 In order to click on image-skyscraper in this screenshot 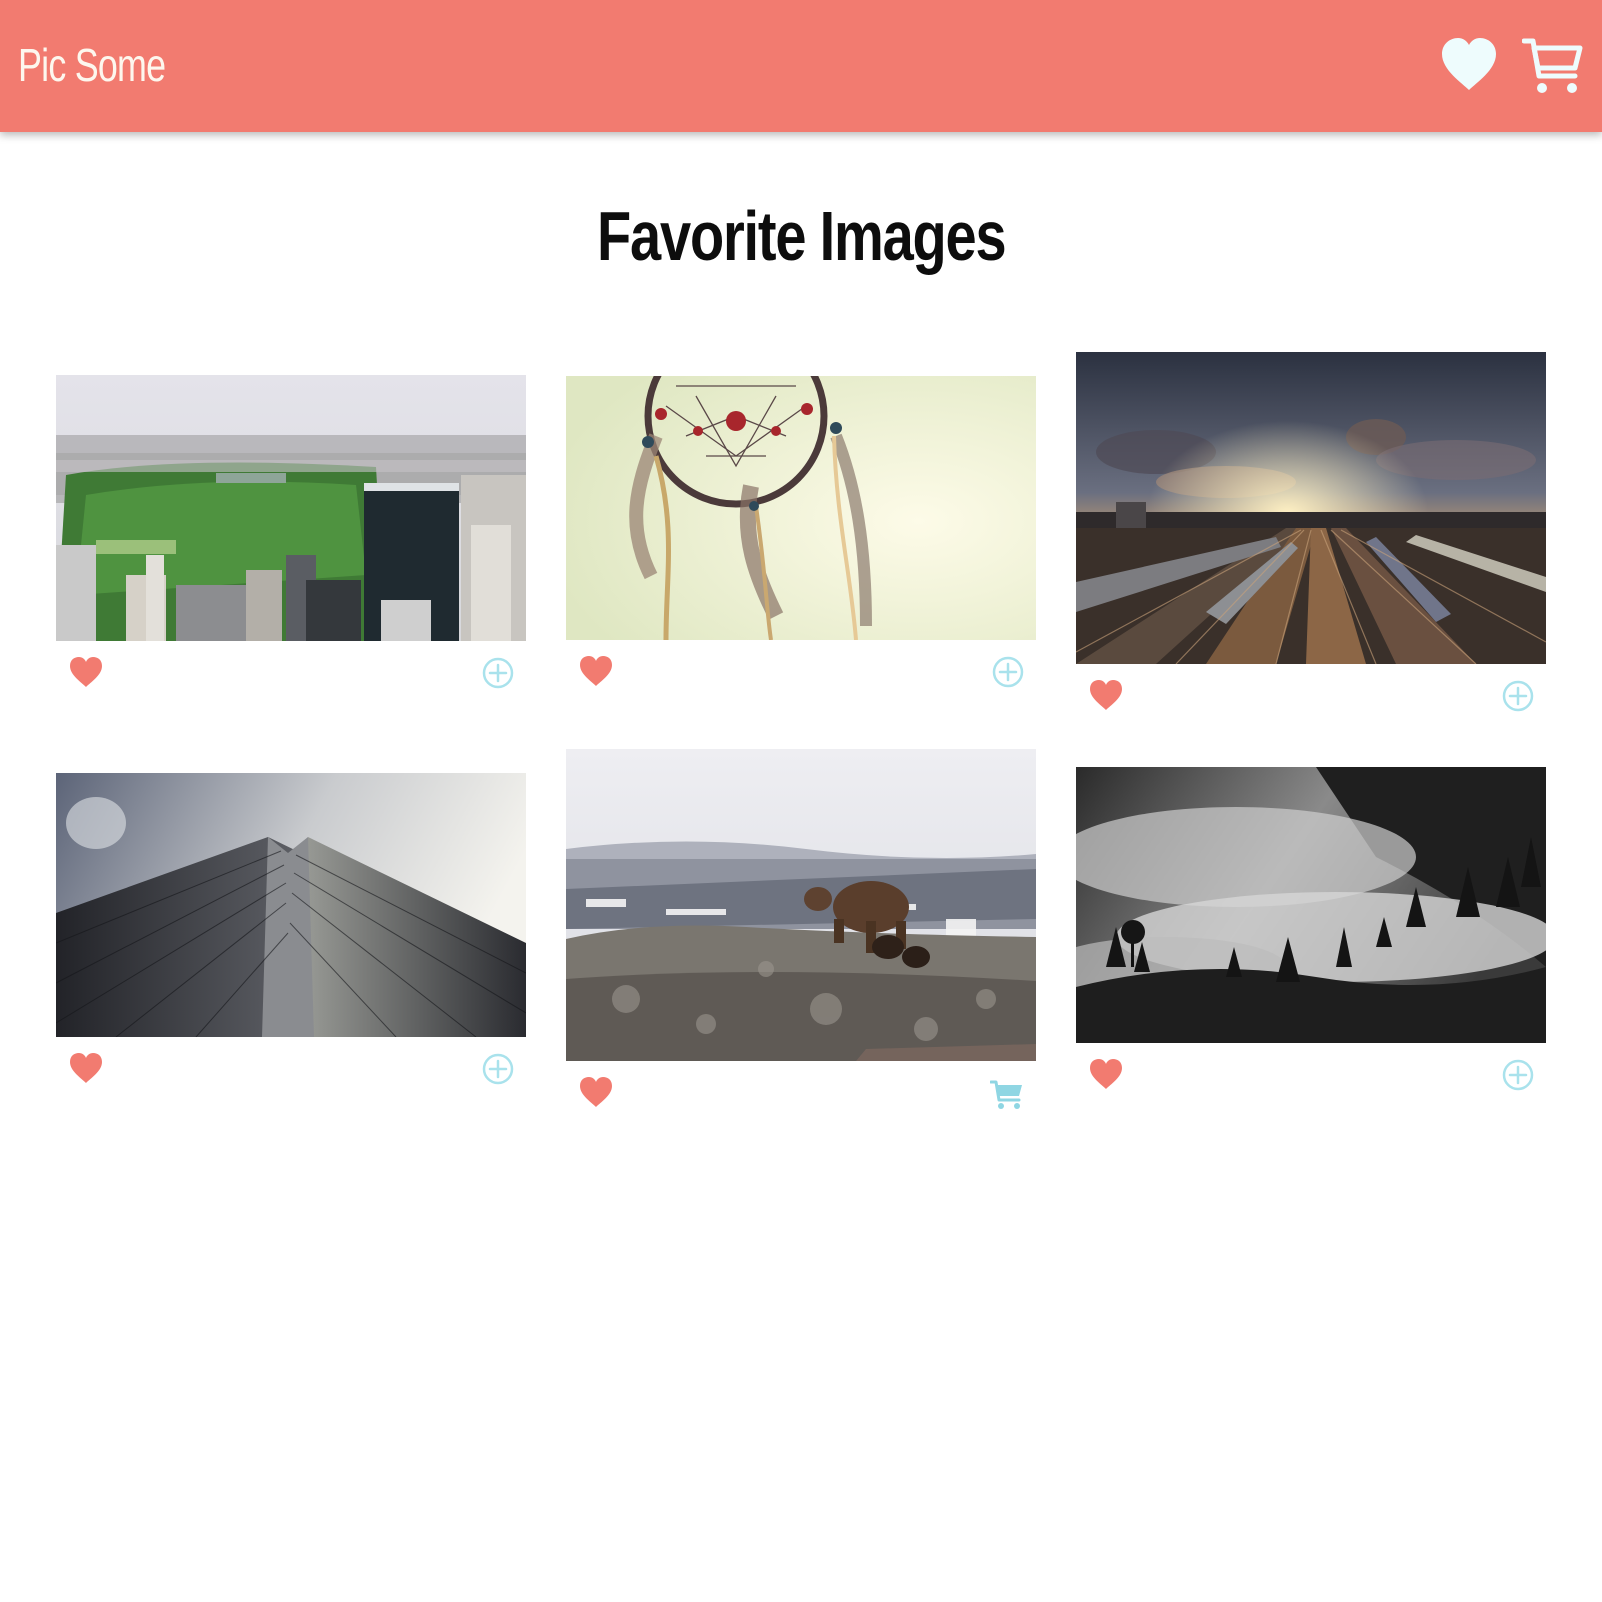, I will do `click(291, 905)`.